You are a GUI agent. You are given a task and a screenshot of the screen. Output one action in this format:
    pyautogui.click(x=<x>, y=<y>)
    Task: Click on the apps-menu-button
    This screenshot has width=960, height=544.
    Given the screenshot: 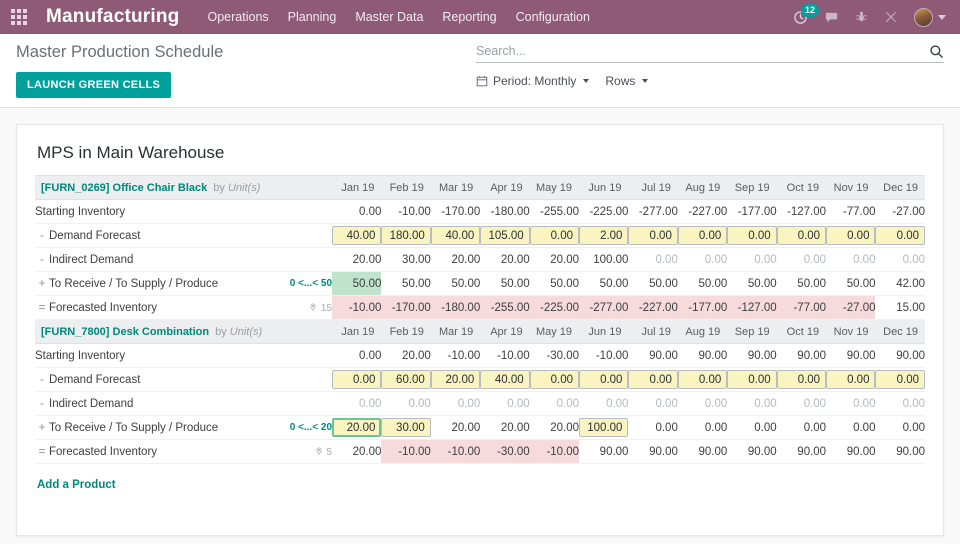 What is the action you would take?
    pyautogui.click(x=19, y=17)
    